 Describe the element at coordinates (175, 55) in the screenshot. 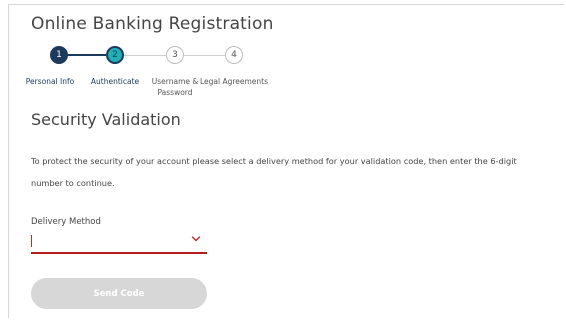

I see `step-3-indicator: 3` at that location.